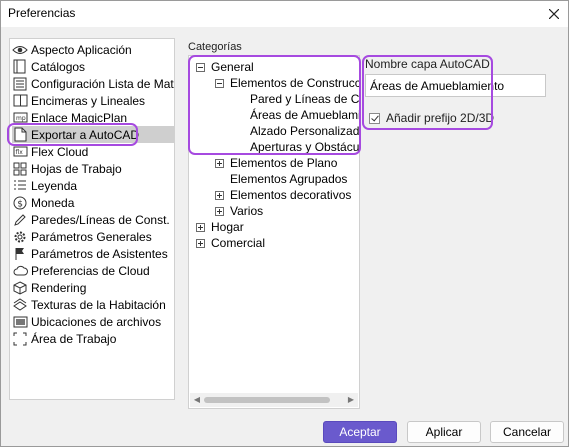  What do you see at coordinates (20, 237) in the screenshot?
I see `gear-icon` at bounding box center [20, 237].